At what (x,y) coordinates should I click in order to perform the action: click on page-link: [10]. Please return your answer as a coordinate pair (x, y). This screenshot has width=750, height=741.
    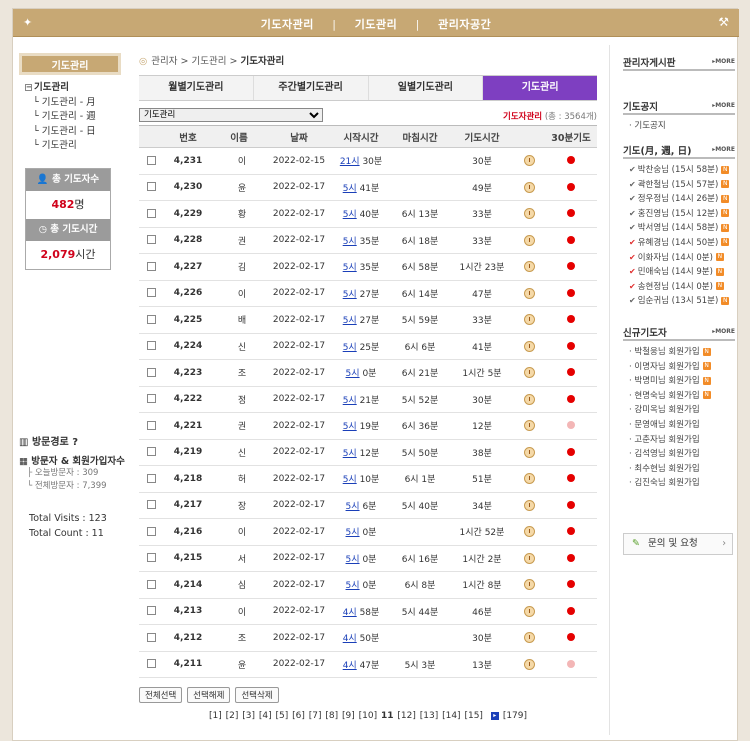
    Looking at the image, I should click on (368, 716).